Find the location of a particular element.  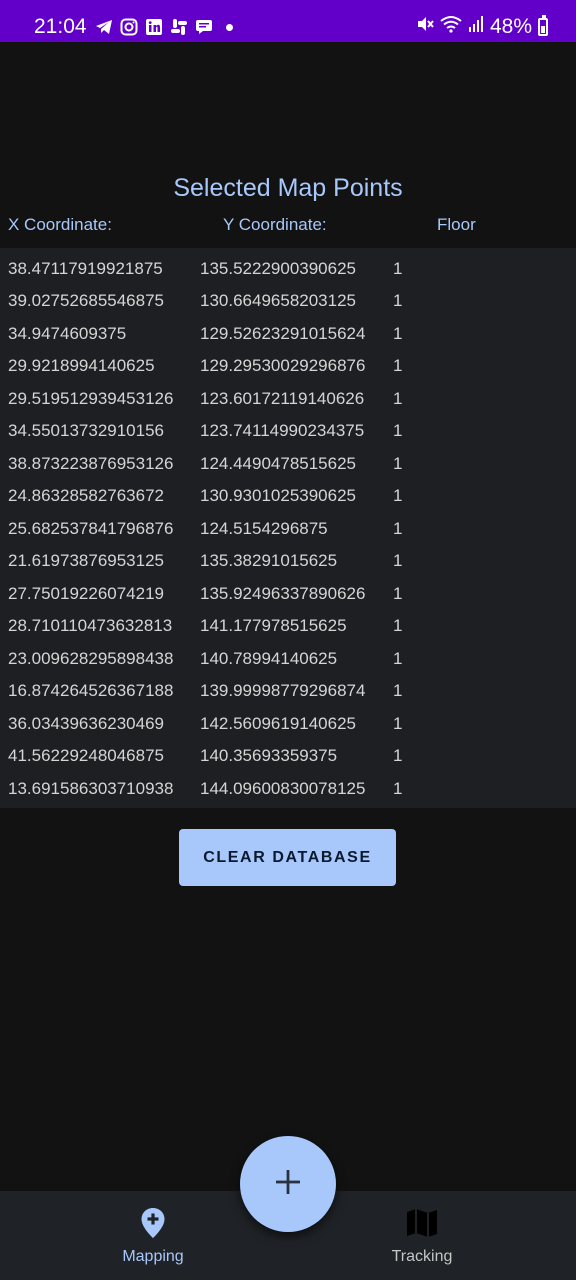

cell-x: 41.56229248046875 is located at coordinates (86, 755).